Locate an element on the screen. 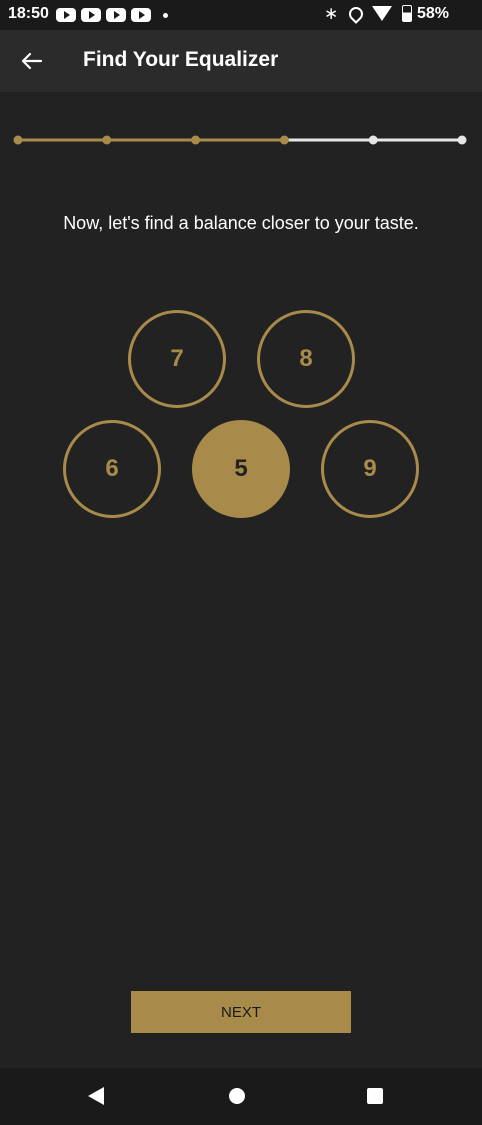 The image size is (482, 1125). square-recents-icon is located at coordinates (375, 1096).